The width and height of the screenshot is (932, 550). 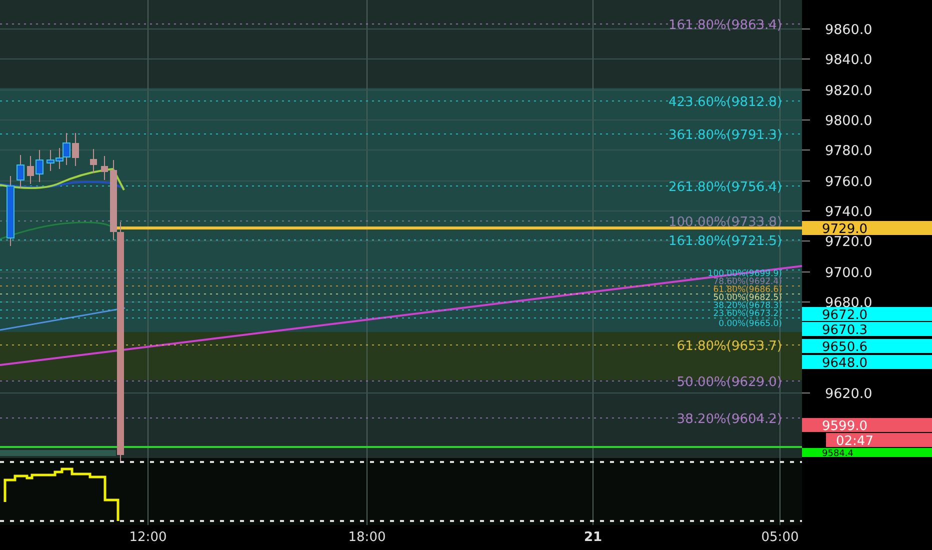 What do you see at coordinates (725, 222) in the screenshot?
I see `fib-level-label: 100.00%(9733.8)` at bounding box center [725, 222].